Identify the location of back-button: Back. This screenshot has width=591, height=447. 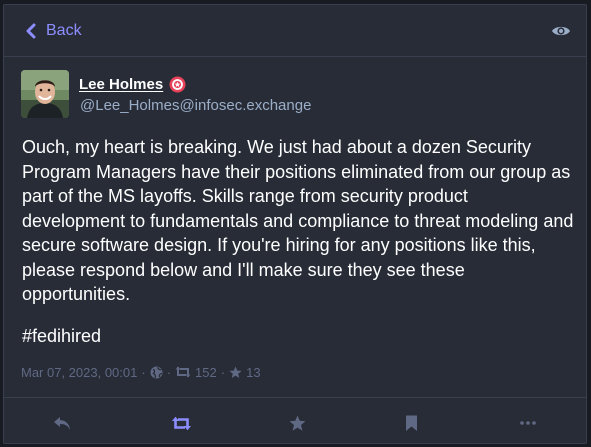
(53, 31).